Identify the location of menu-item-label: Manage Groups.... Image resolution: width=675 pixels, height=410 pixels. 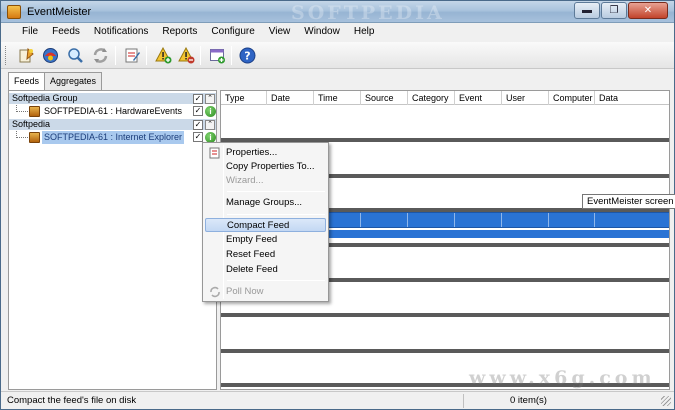
(264, 202).